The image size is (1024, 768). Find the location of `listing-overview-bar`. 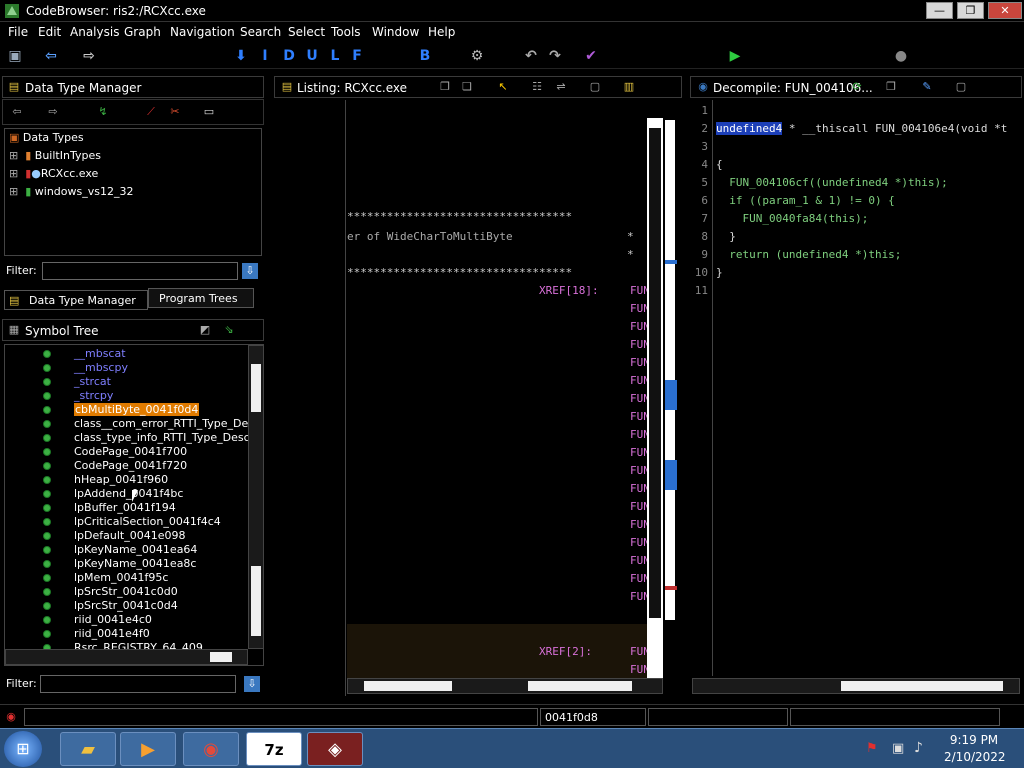

listing-overview-bar is located at coordinates (671, 389).